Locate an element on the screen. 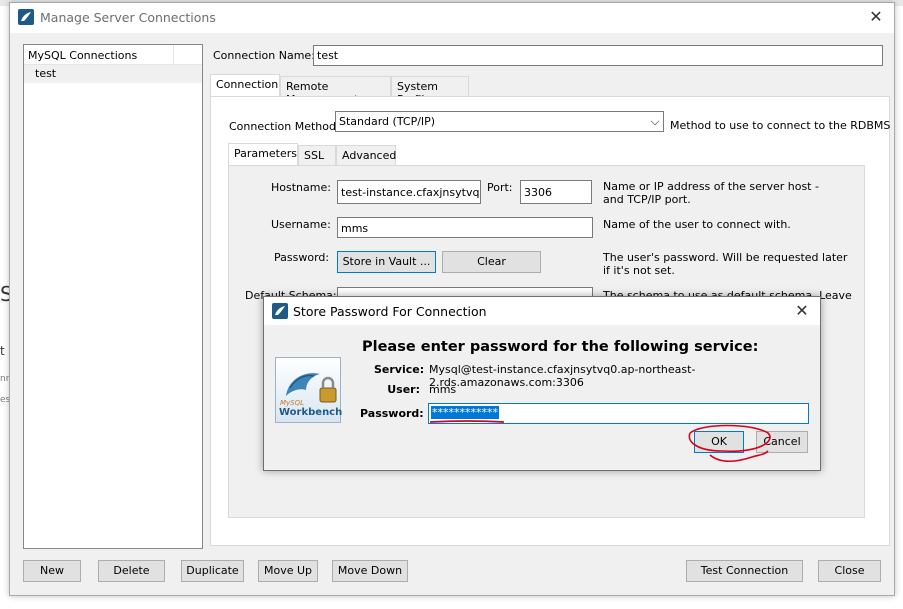 This screenshot has height=609, width=903. logo-mysql-text: MySQL is located at coordinates (292, 403).